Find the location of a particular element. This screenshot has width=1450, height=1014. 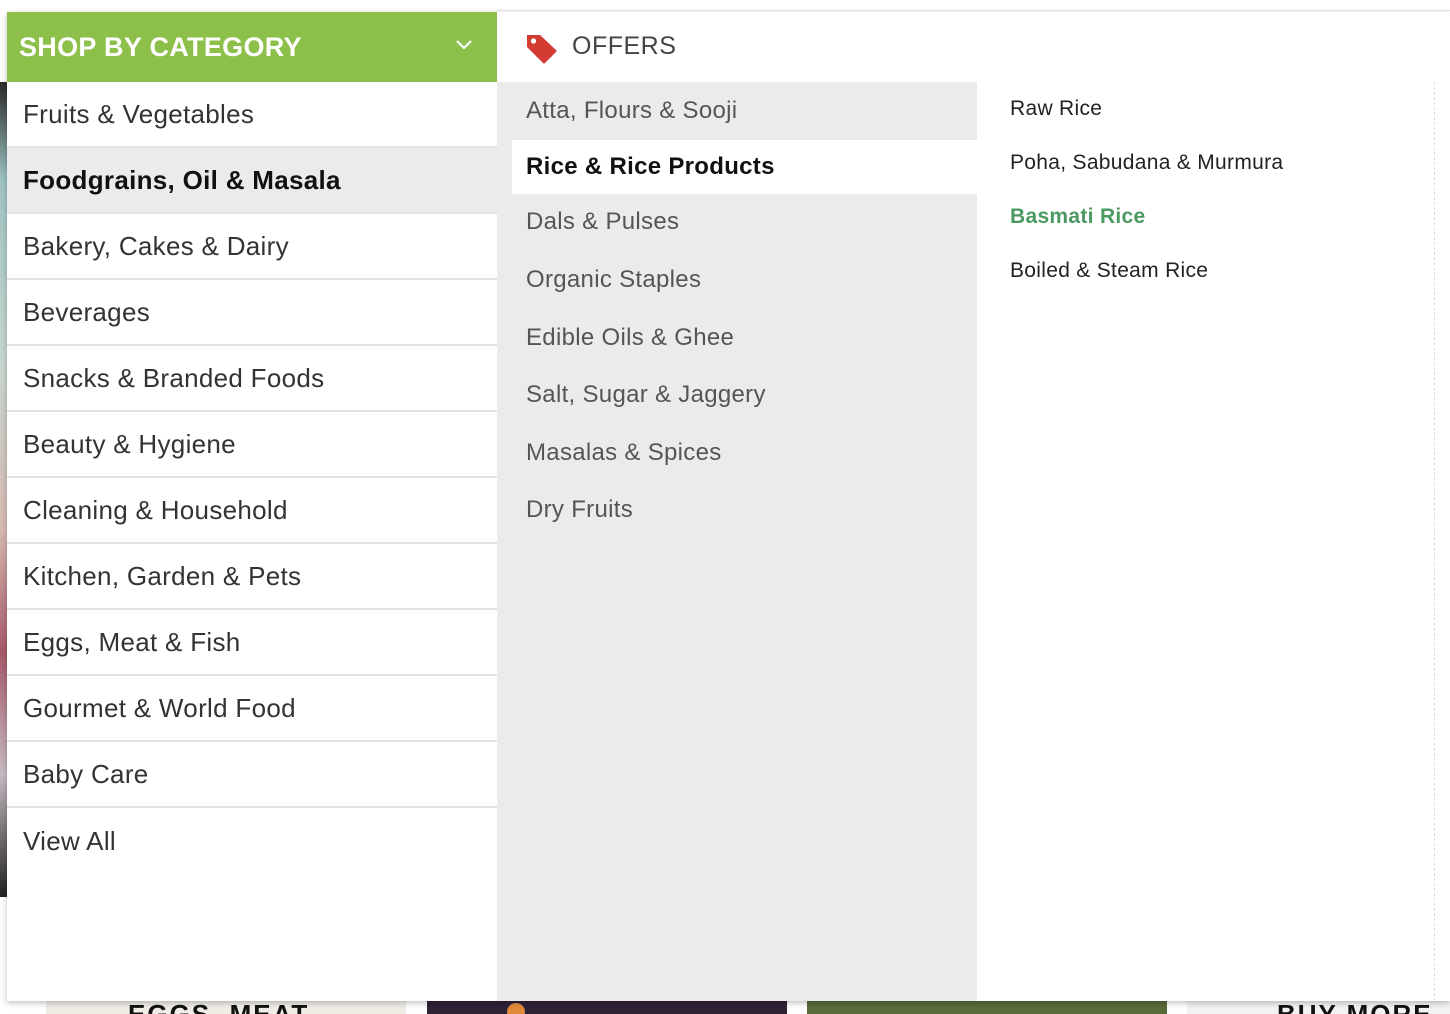

background-page-edge is located at coordinates (3, 489).